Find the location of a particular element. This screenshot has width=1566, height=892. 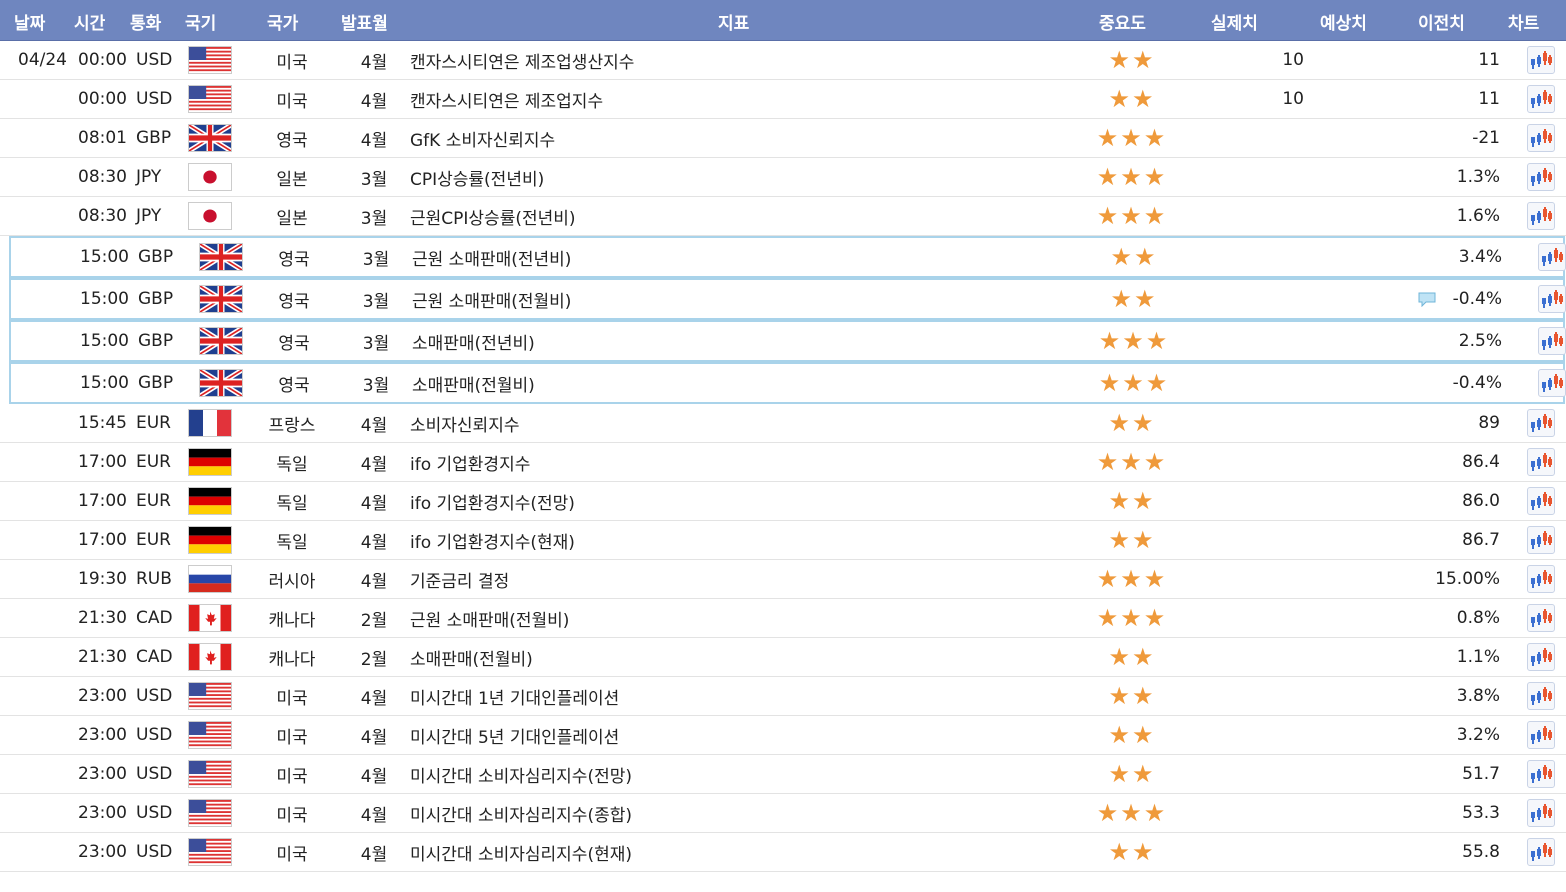

row-previous: 3.8% is located at coordinates (1478, 696).